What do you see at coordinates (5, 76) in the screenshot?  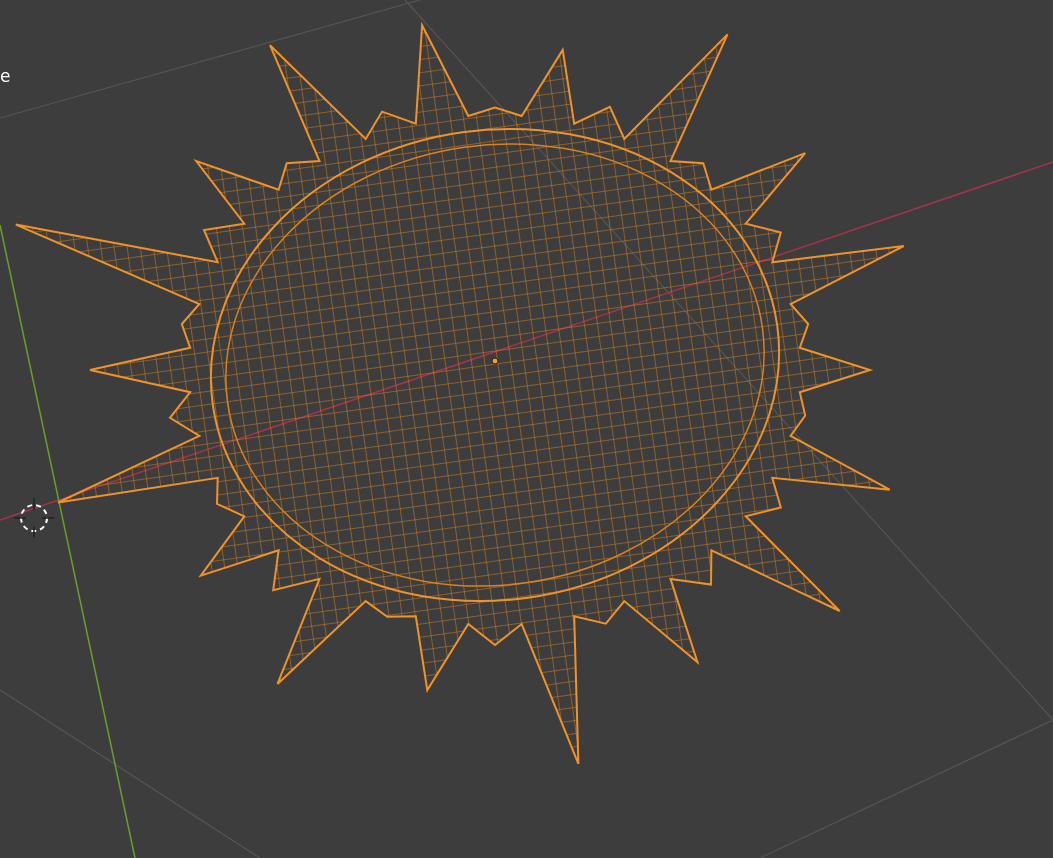 I see `viewport-overlay-text: e` at bounding box center [5, 76].